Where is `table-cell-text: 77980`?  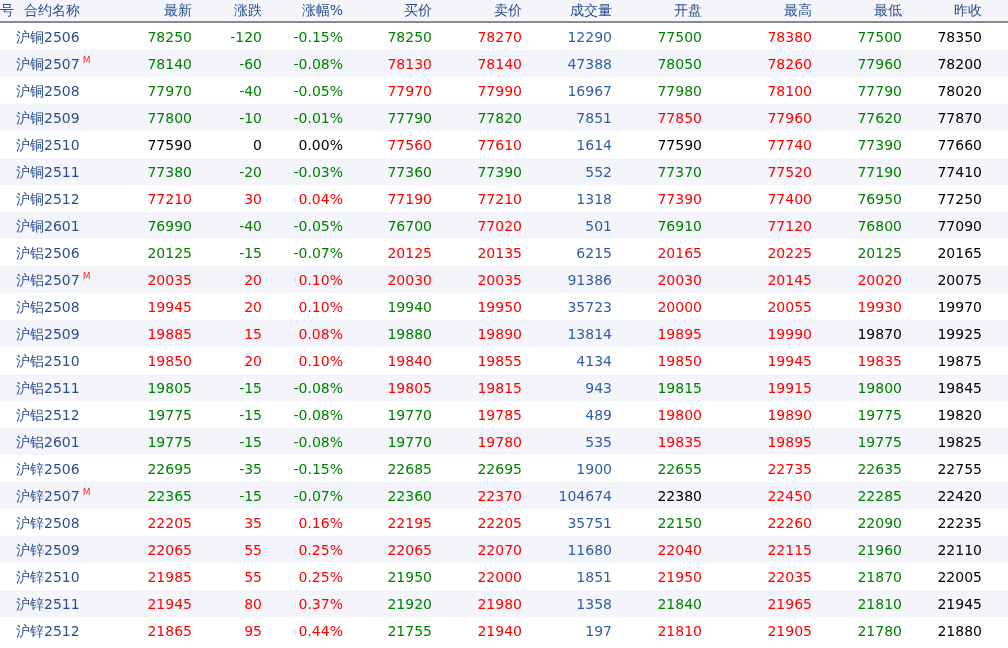 table-cell-text: 77980 is located at coordinates (679, 90).